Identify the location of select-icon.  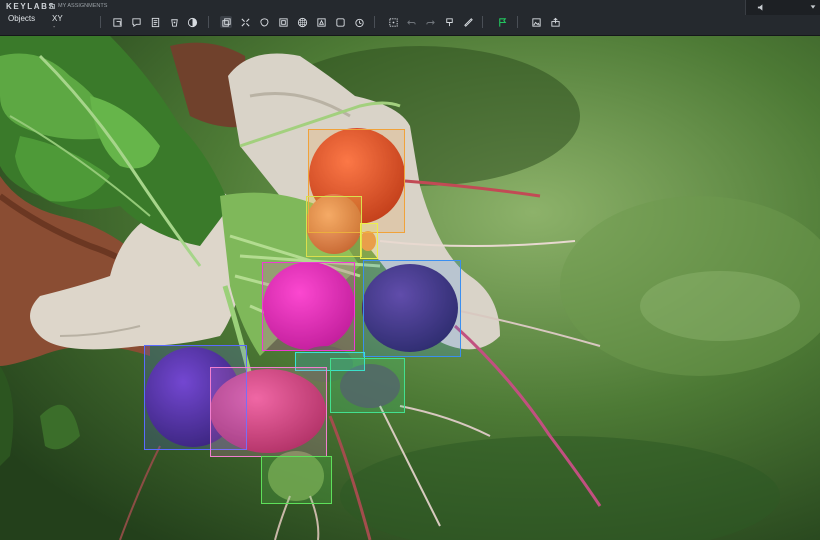
(393, 22).